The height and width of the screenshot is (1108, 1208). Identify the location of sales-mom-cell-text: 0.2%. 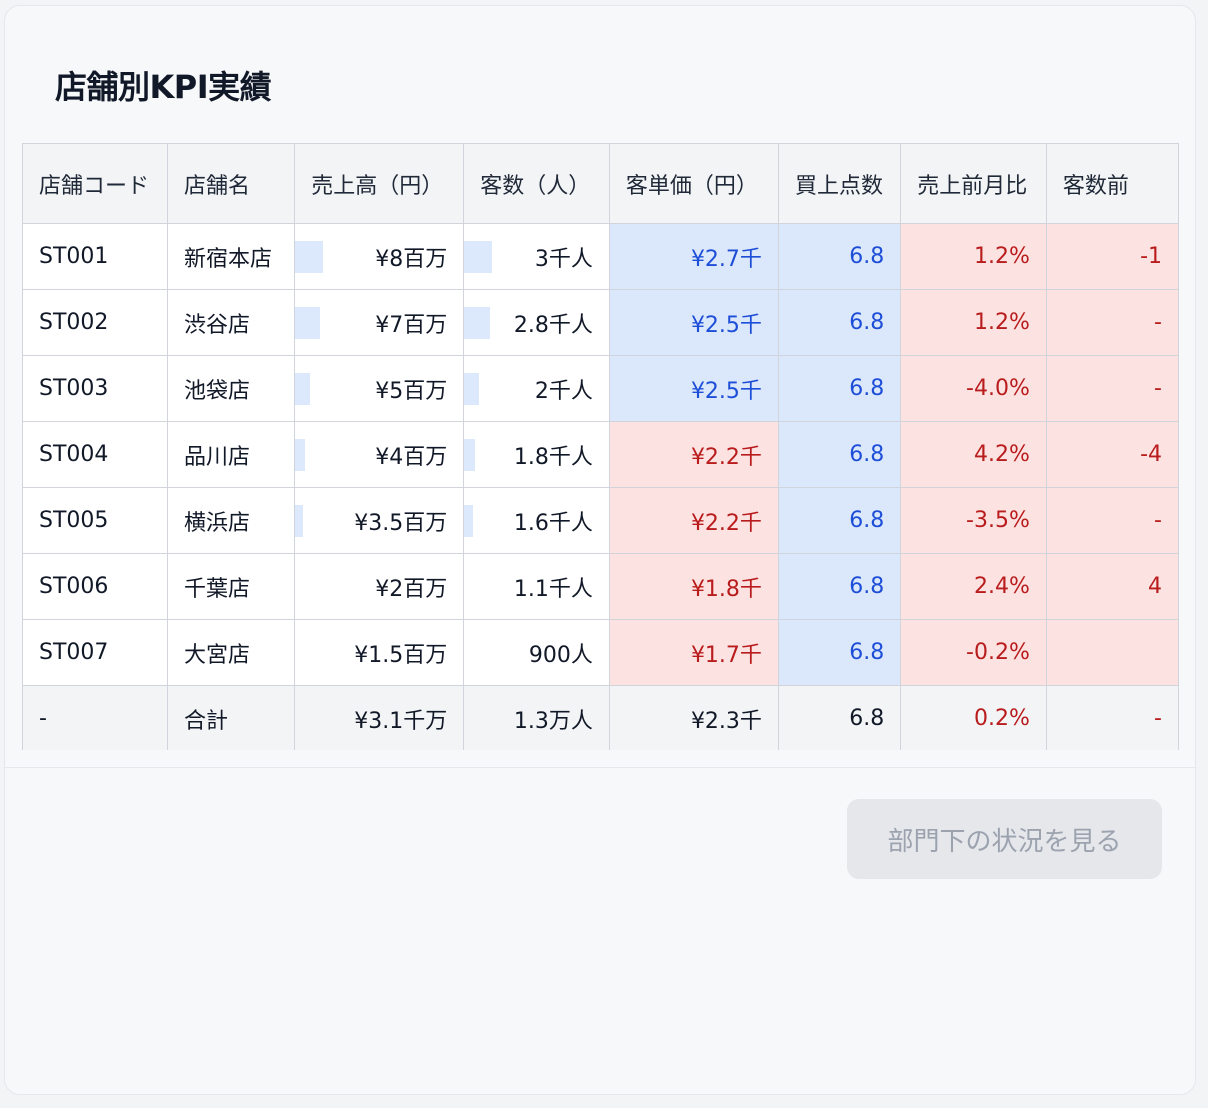
(1001, 718).